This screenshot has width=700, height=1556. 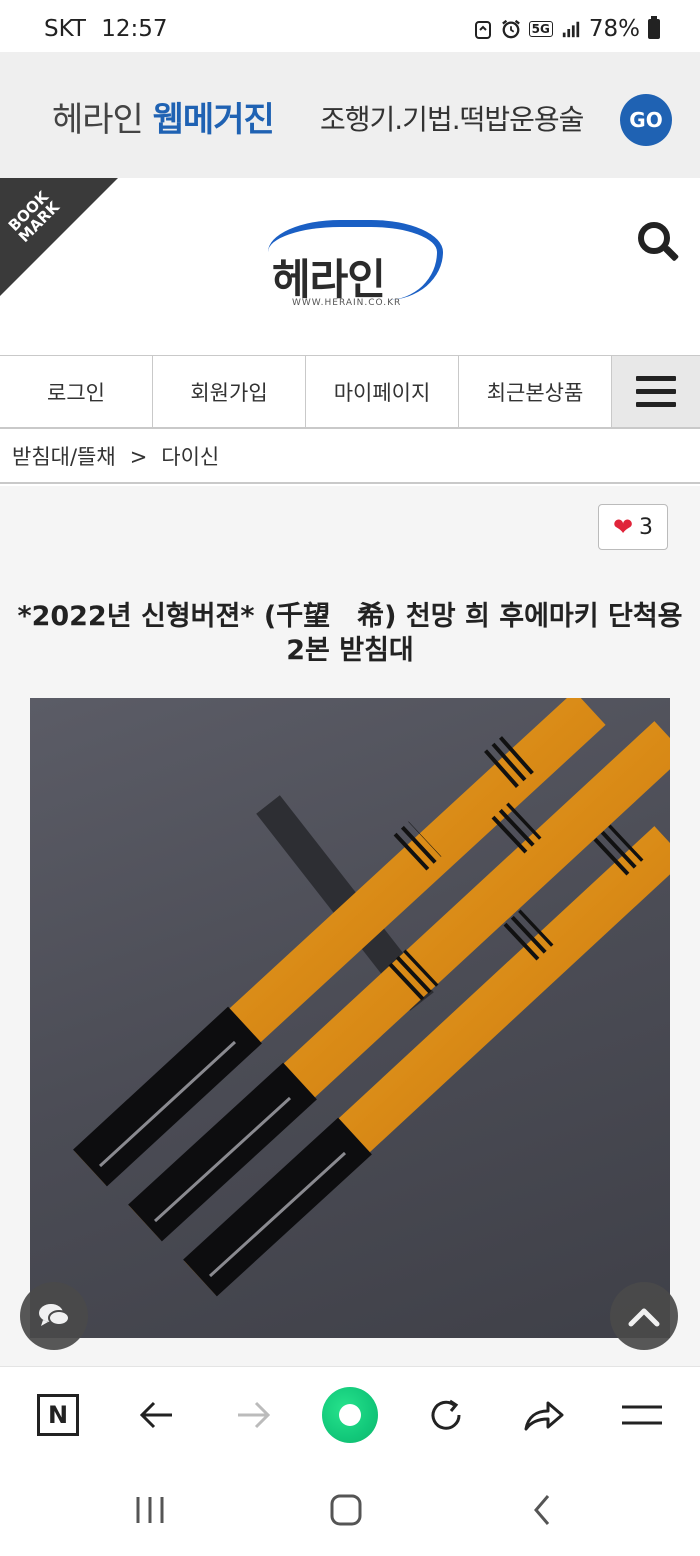 I want to click on share-button, so click(x=544, y=1415).